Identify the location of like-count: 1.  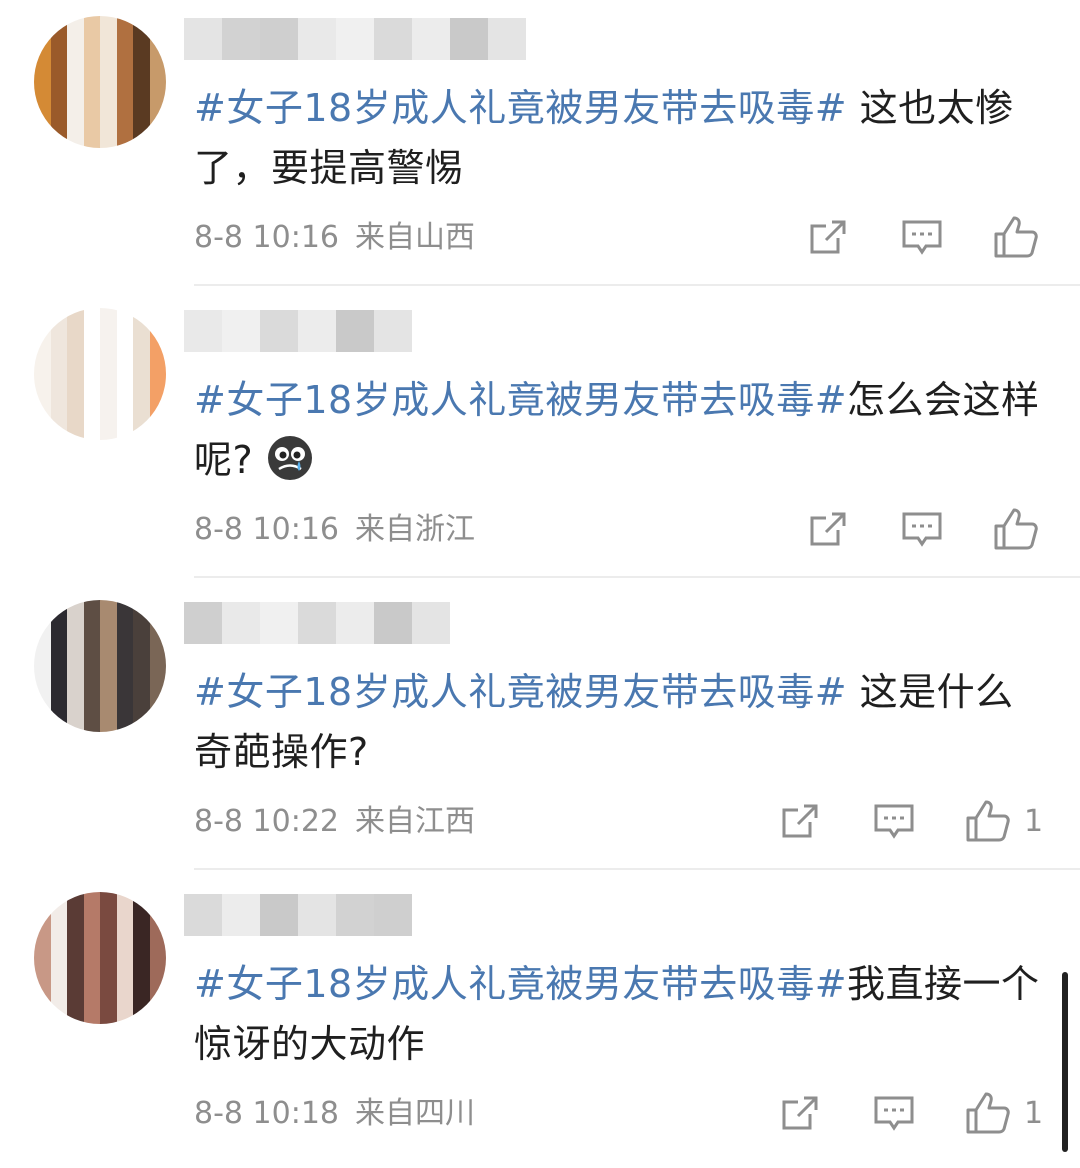
(1034, 821).